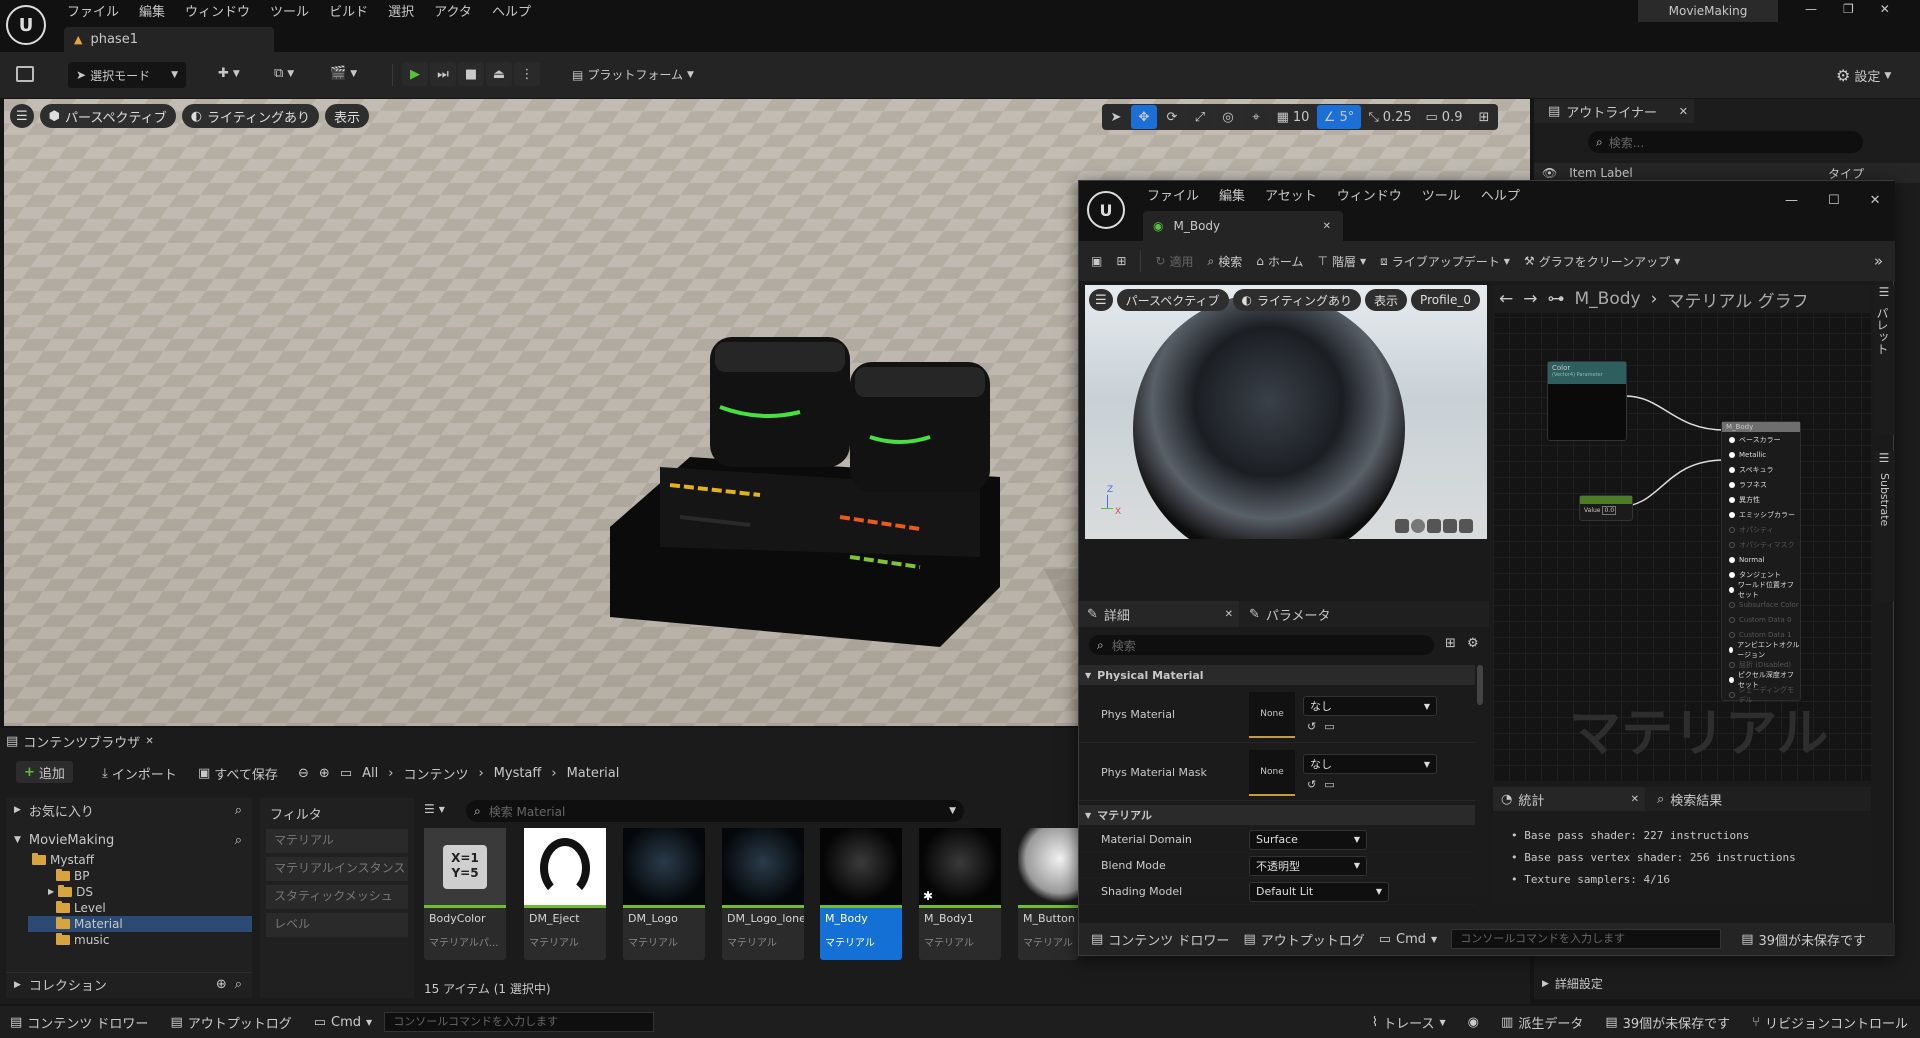 This screenshot has height=1038, width=1920. Describe the element at coordinates (1466, 526) in the screenshot. I see `teapot-icon` at that location.